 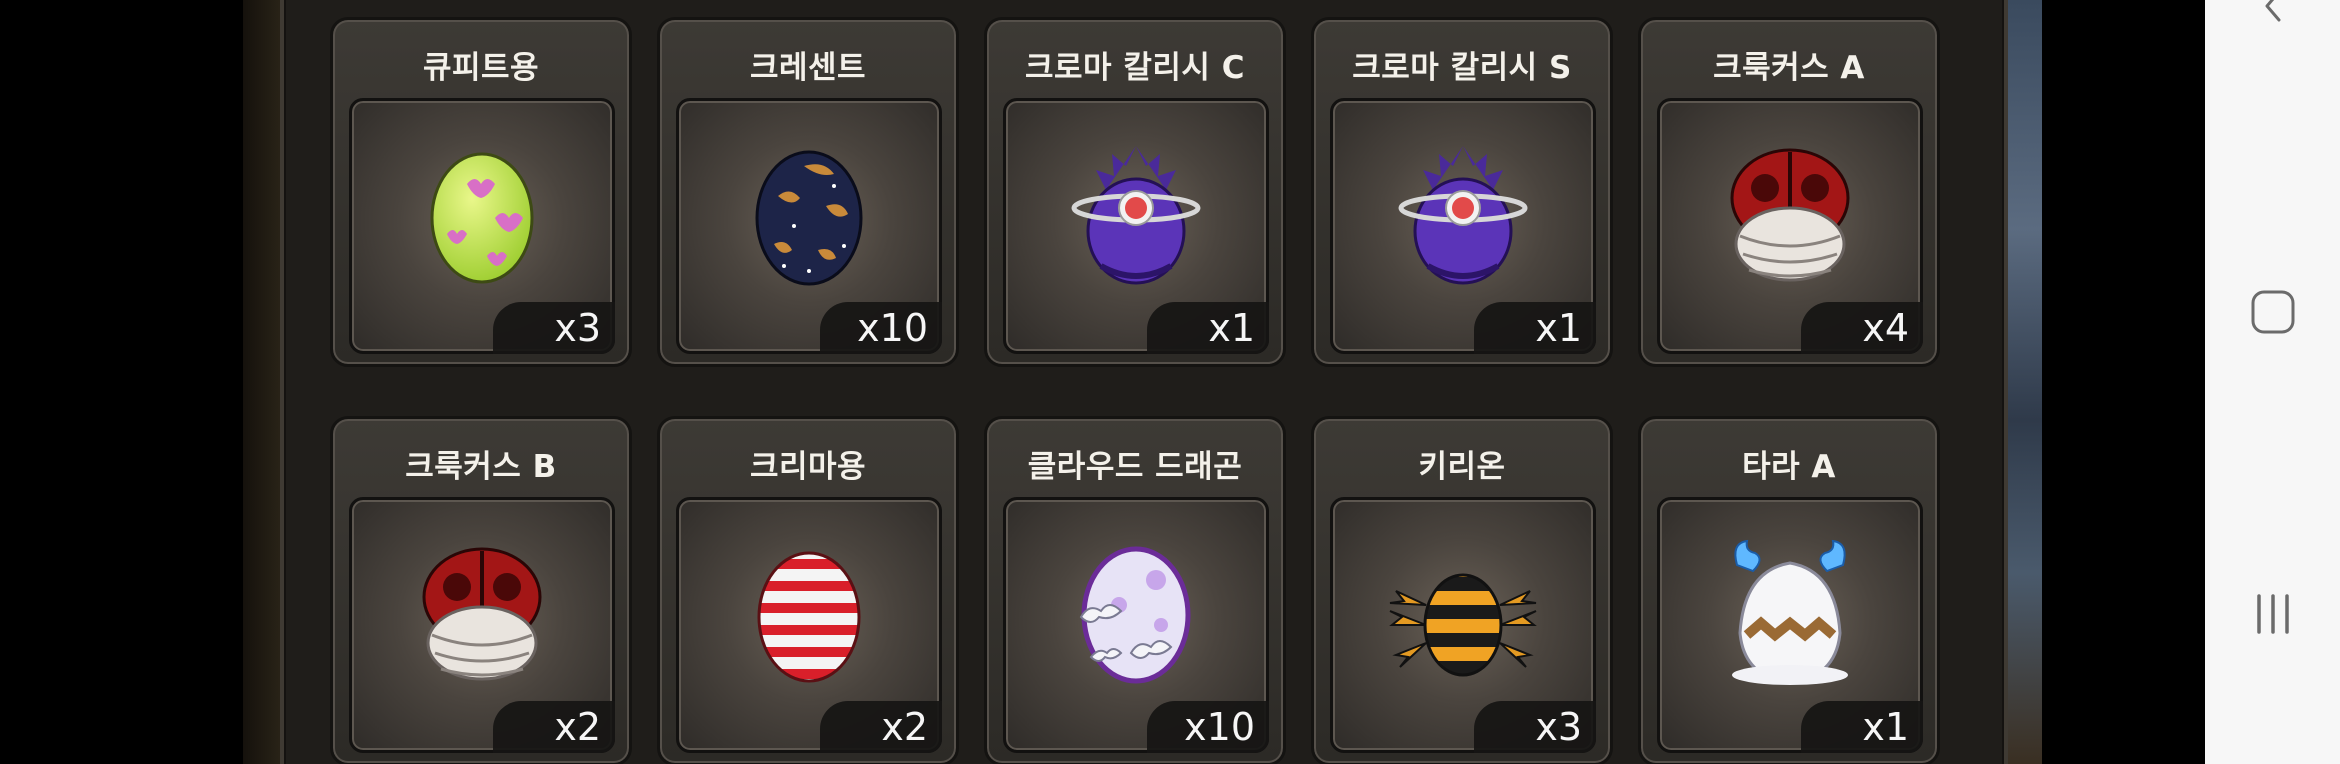 I want to click on crookus-a-egg-icon, so click(x=1790, y=215).